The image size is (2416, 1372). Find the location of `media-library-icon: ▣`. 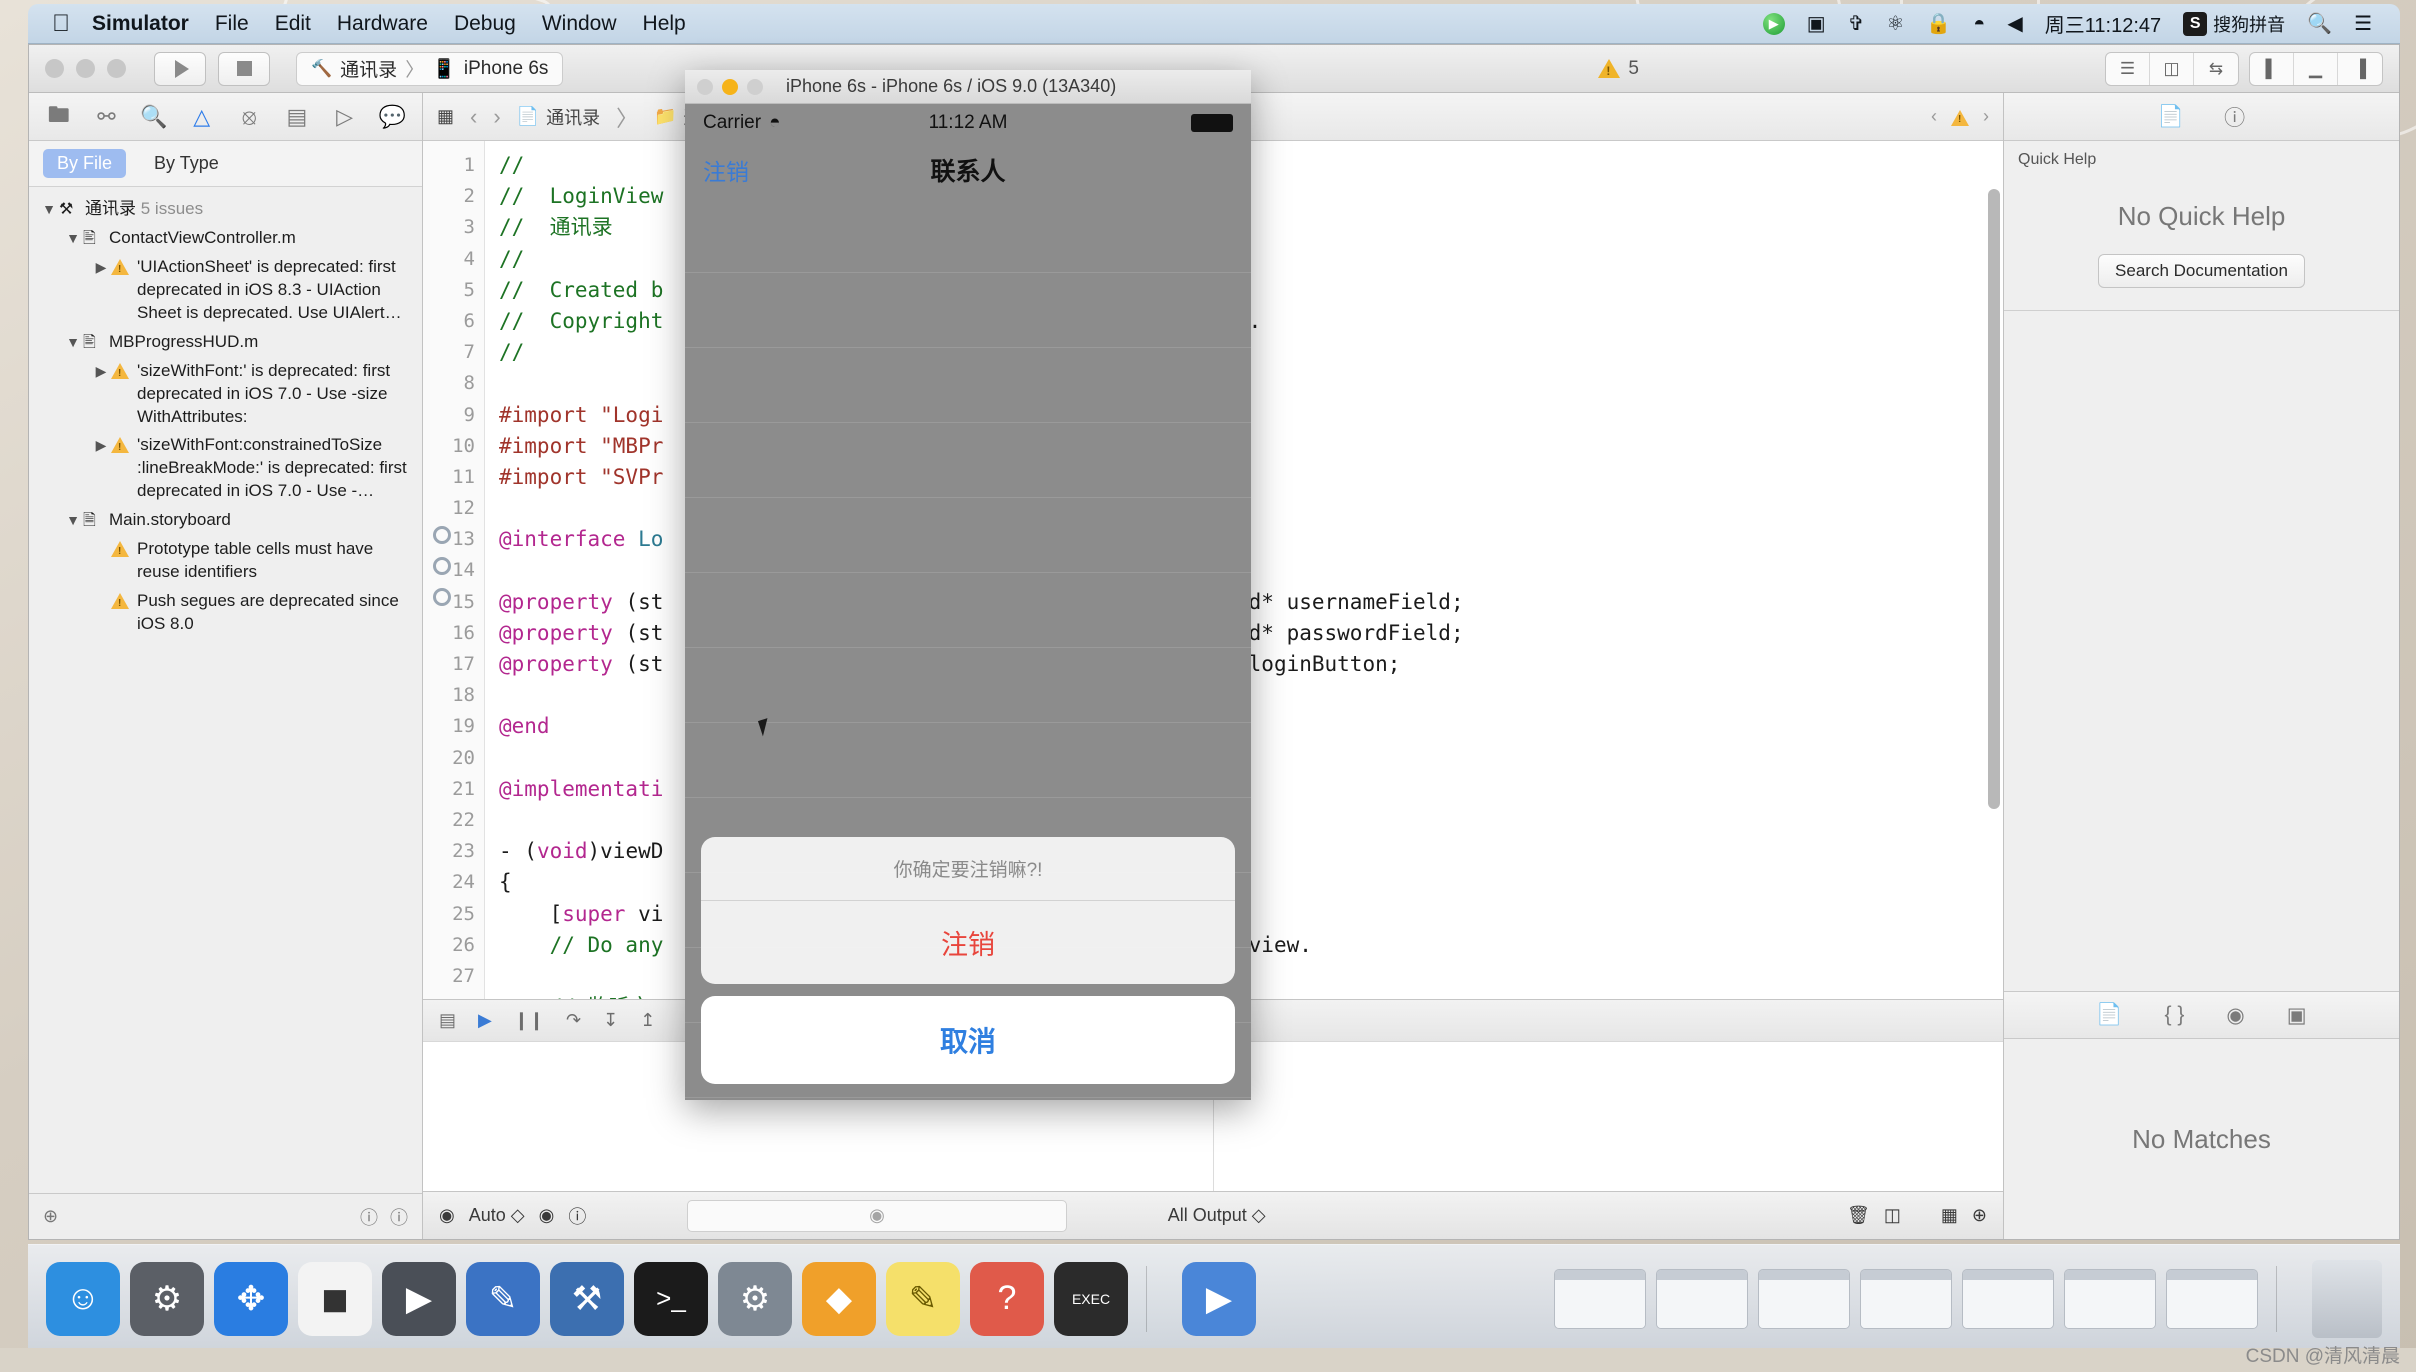

media-library-icon: ▣ is located at coordinates (2297, 1015).